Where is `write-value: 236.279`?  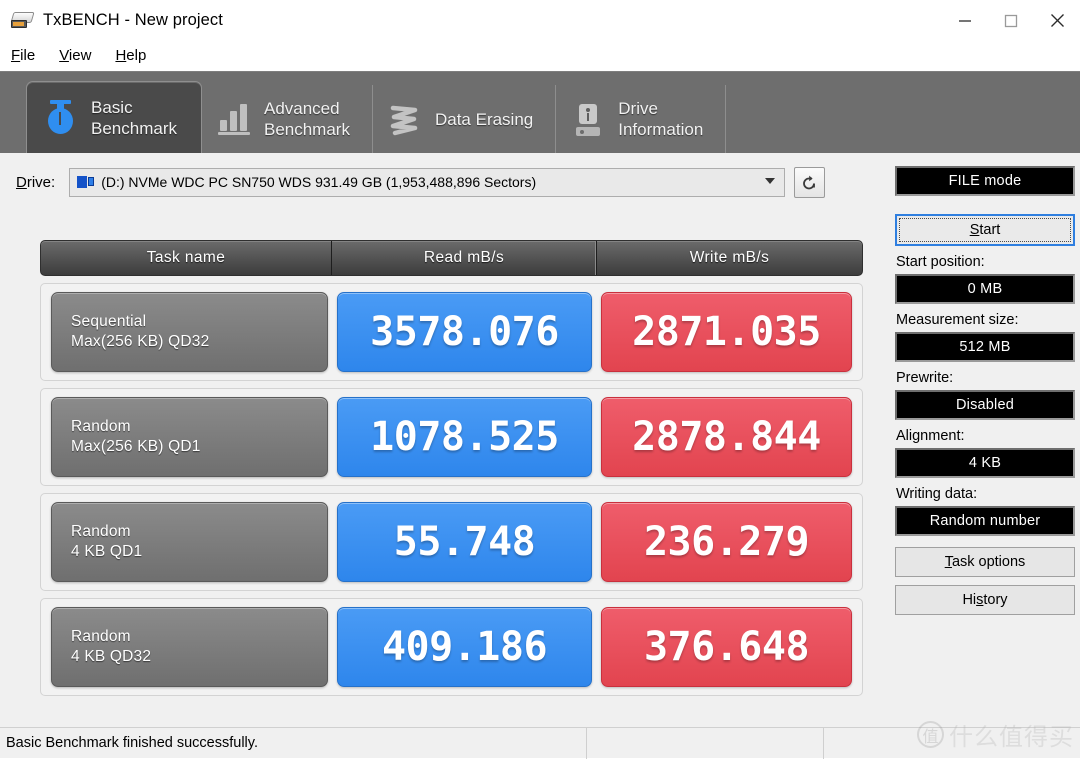
write-value: 236.279 is located at coordinates (726, 542).